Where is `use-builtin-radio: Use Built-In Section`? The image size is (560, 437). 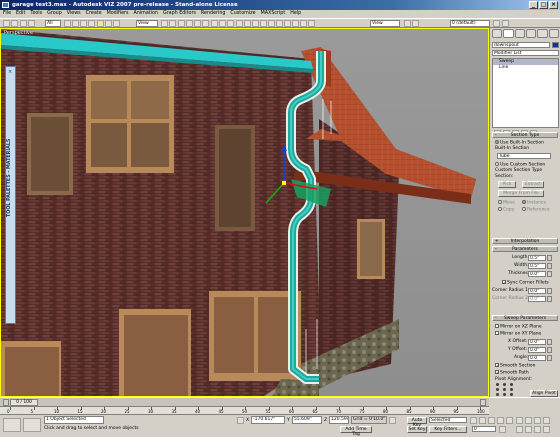 use-builtin-radio: Use Built-In Section is located at coordinates (519, 143).